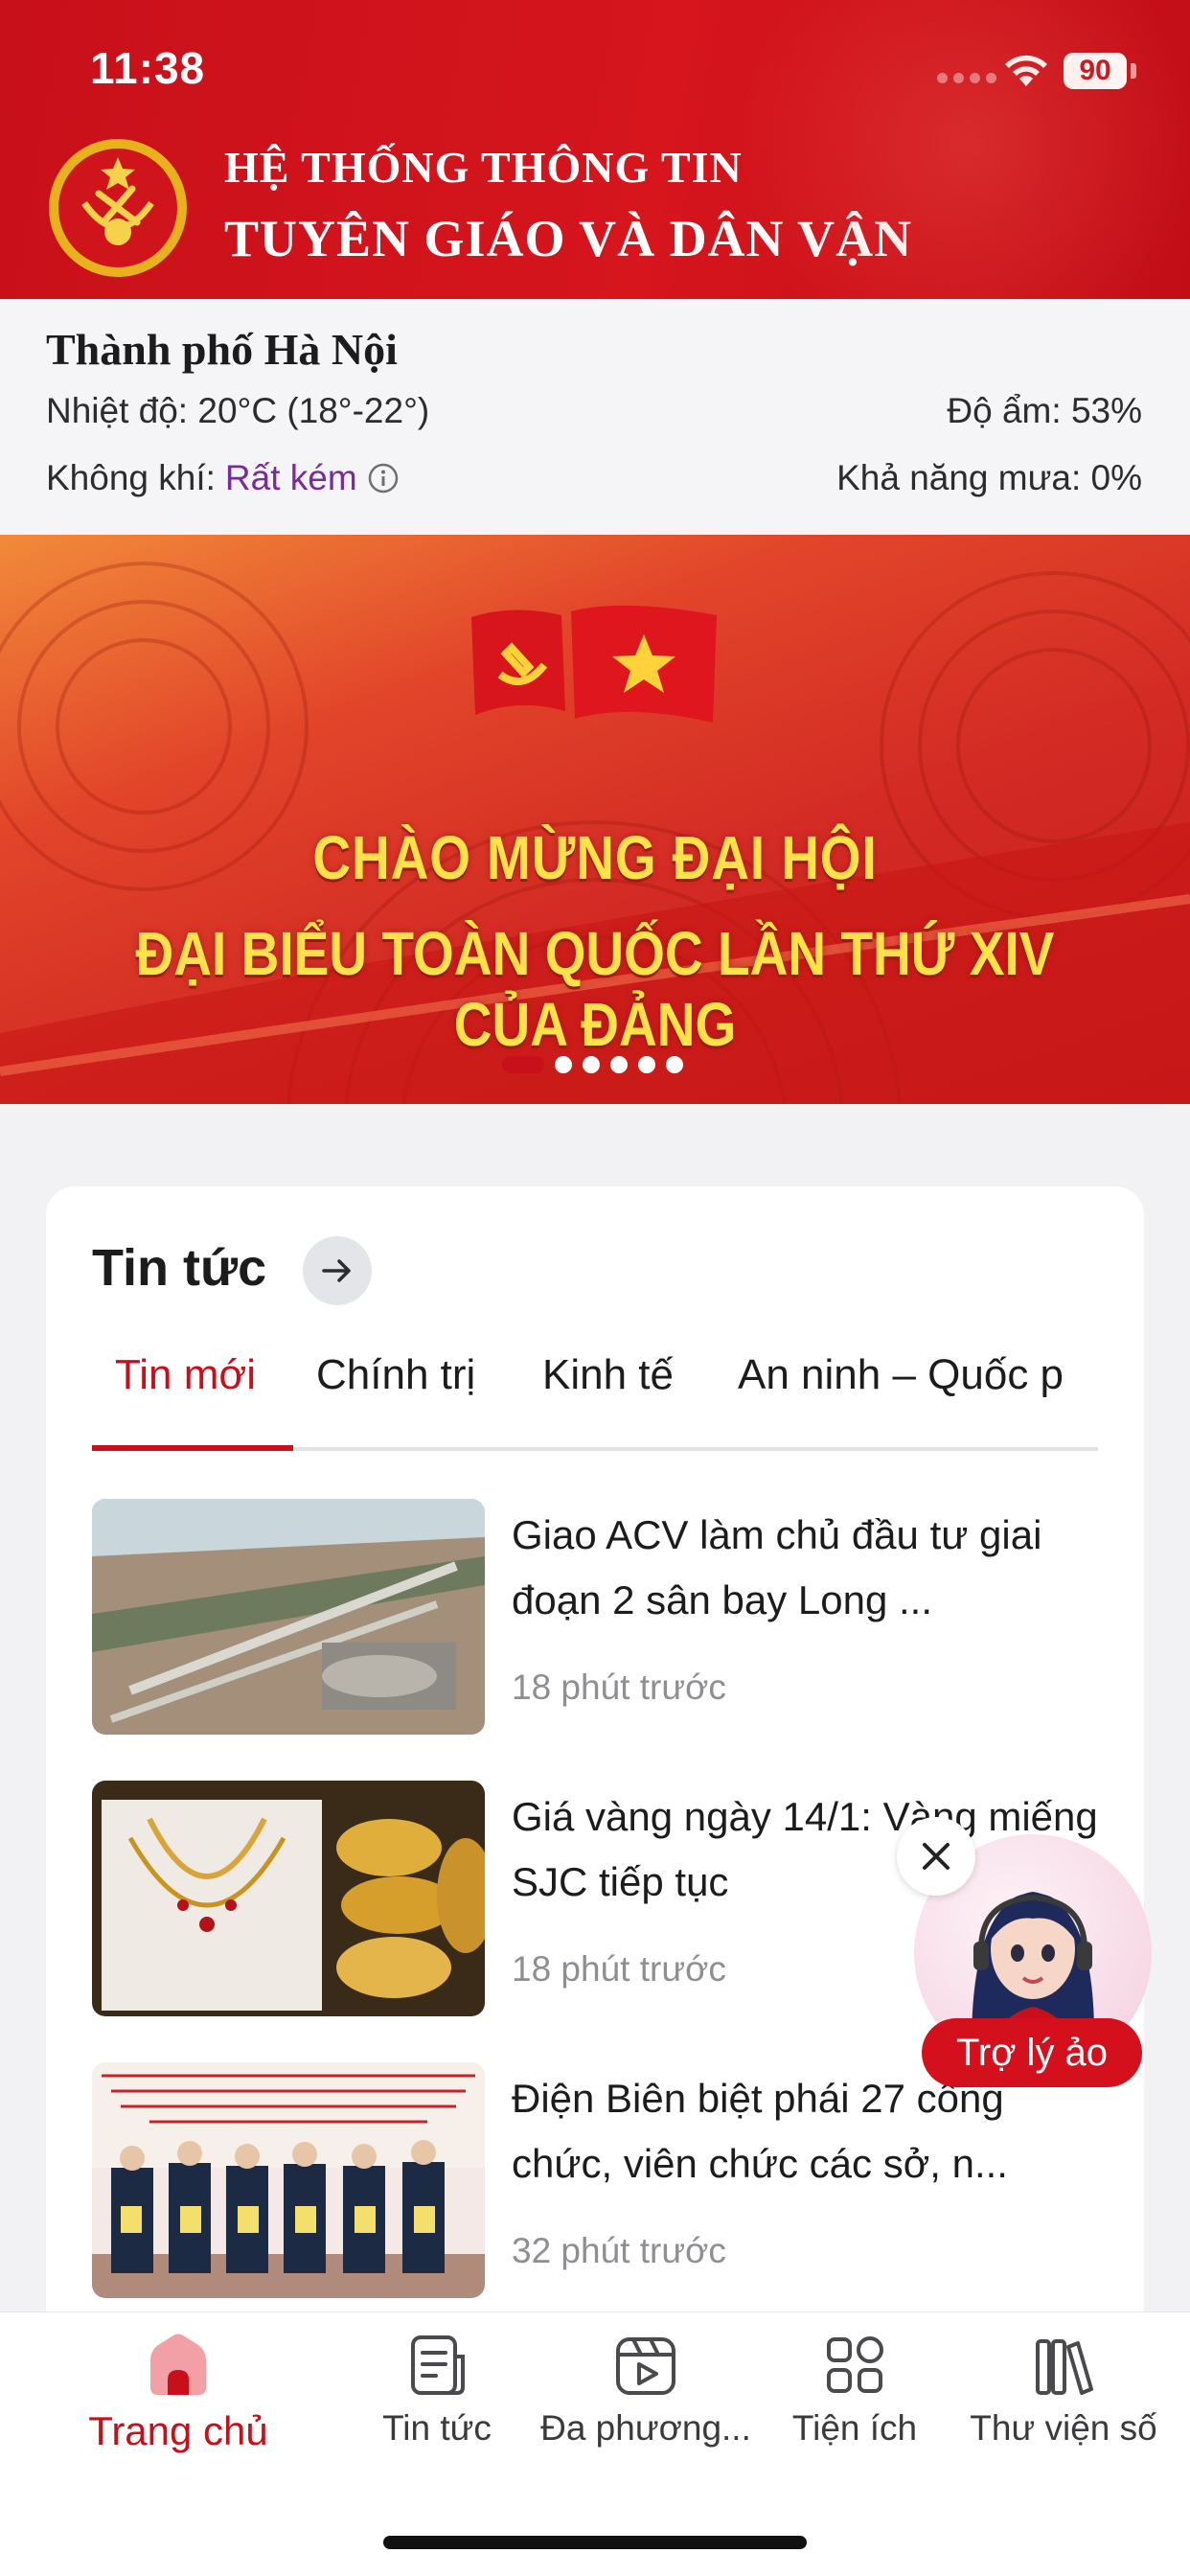  I want to click on nav-tien-ich: Tiện ích, so click(855, 2403).